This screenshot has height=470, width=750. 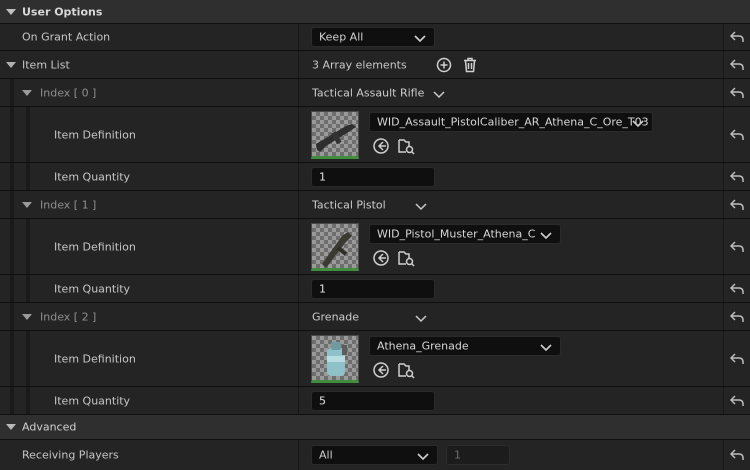 I want to click on item-definition-combo: WID_Pistol_Muster_Athena_C, so click(x=465, y=234).